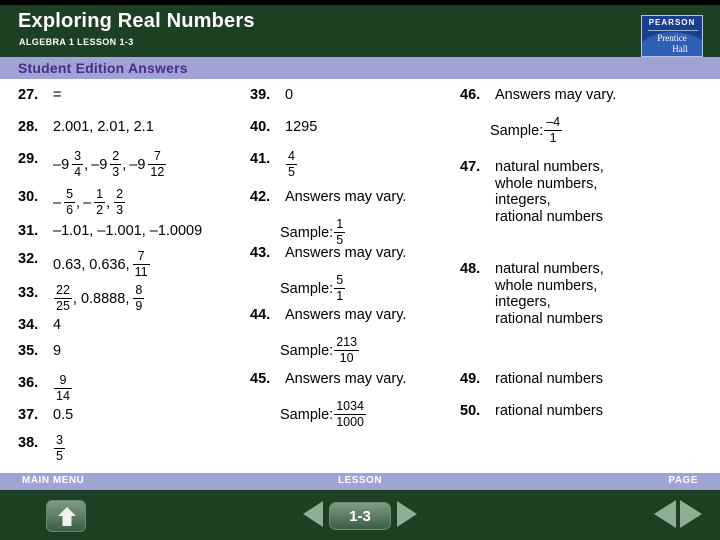 This screenshot has width=720, height=540. What do you see at coordinates (128, 231) in the screenshot?
I see `answer-text: –1.01, –1.001, –1.0009` at bounding box center [128, 231].